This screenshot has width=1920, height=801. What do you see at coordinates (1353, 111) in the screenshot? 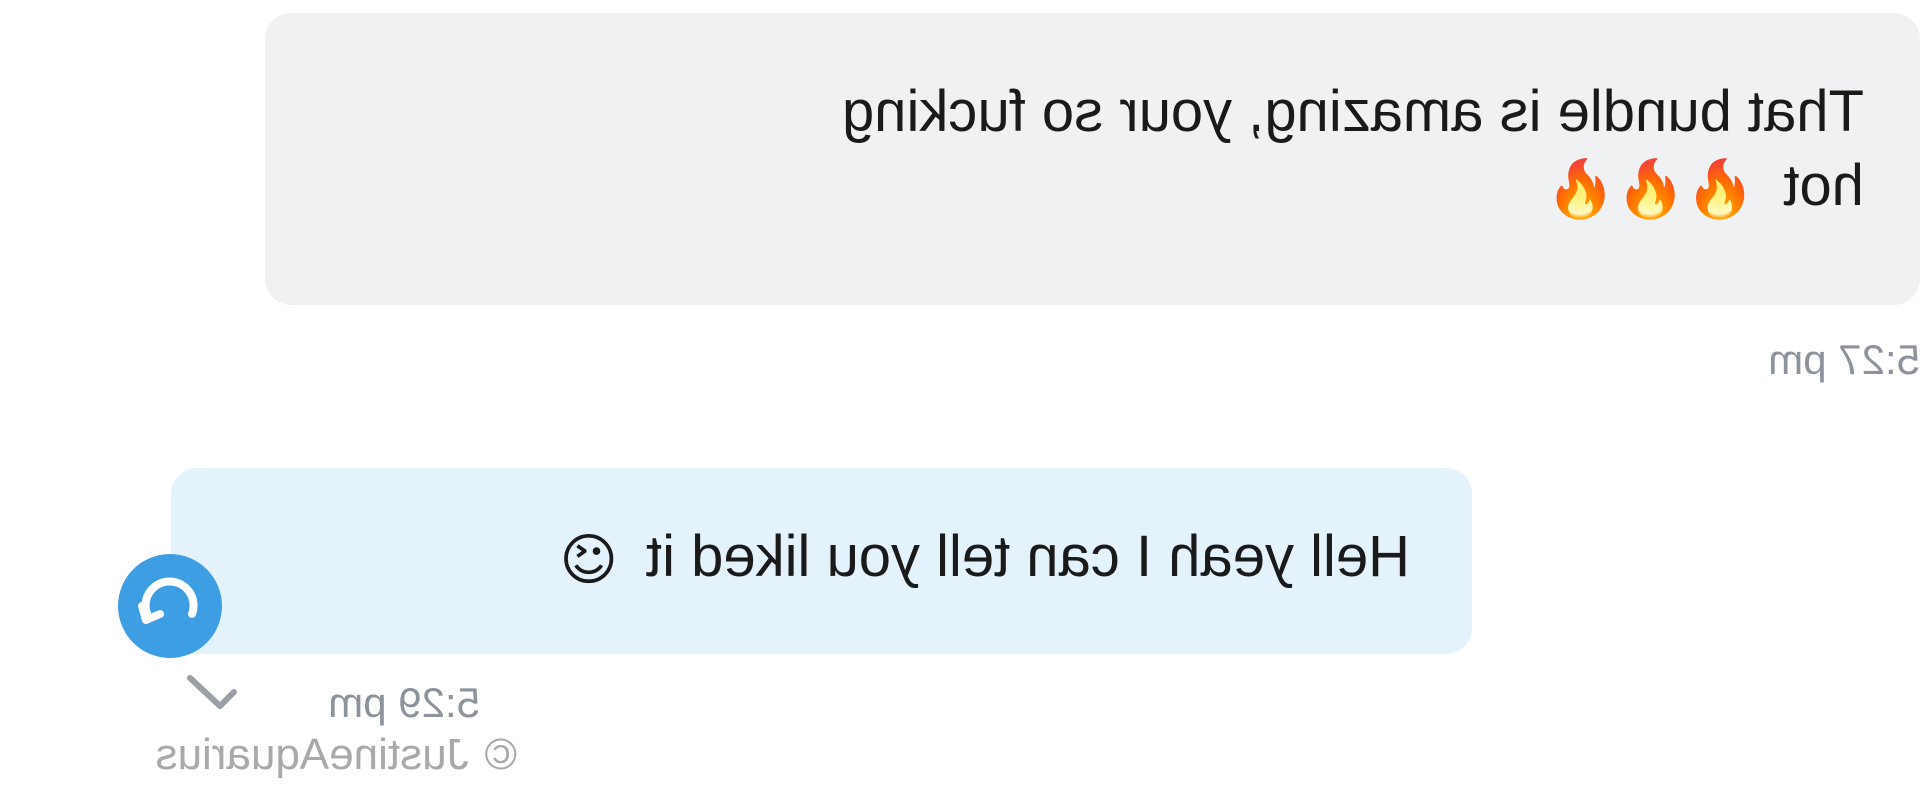
I see `incoming-message-line-1: That bundle is amazing, your so fucking` at bounding box center [1353, 111].